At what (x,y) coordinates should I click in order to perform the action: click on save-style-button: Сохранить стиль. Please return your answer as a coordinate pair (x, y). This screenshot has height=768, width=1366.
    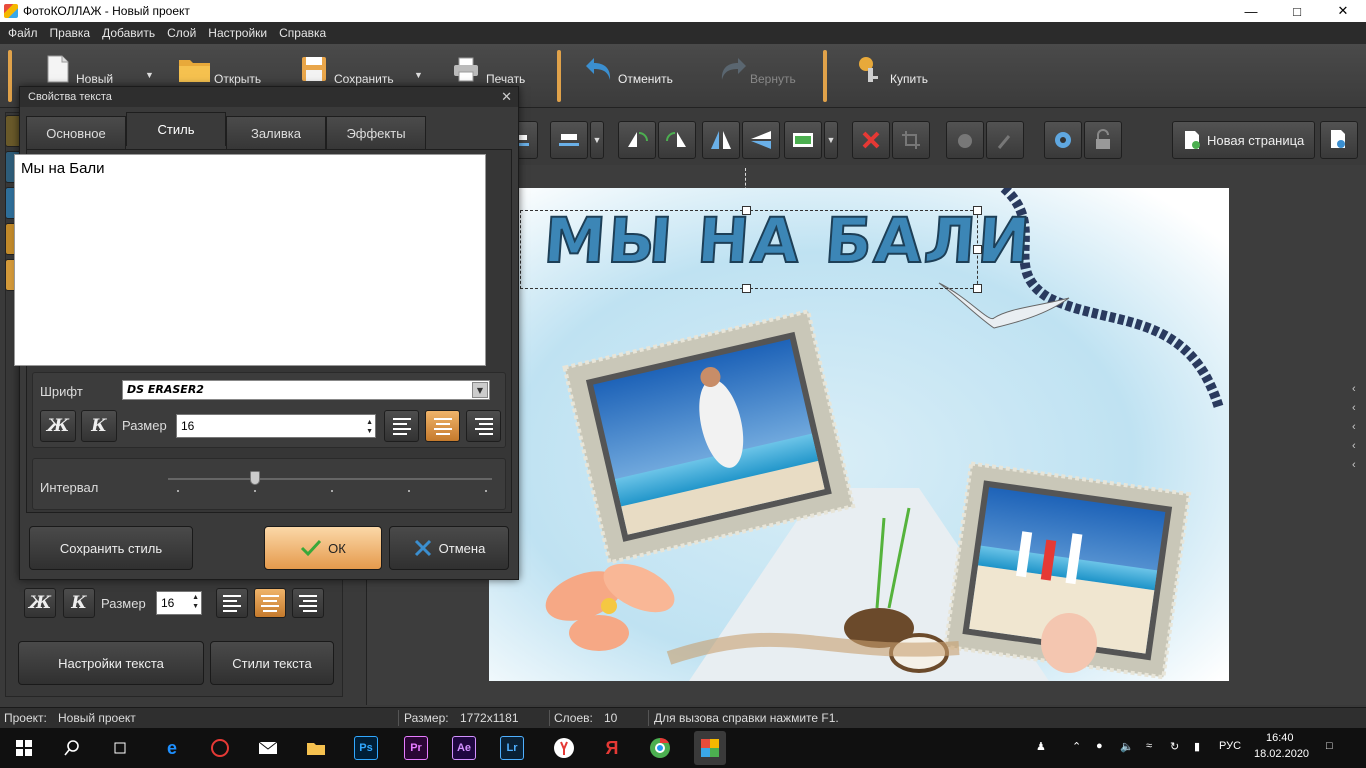
    Looking at the image, I should click on (111, 548).